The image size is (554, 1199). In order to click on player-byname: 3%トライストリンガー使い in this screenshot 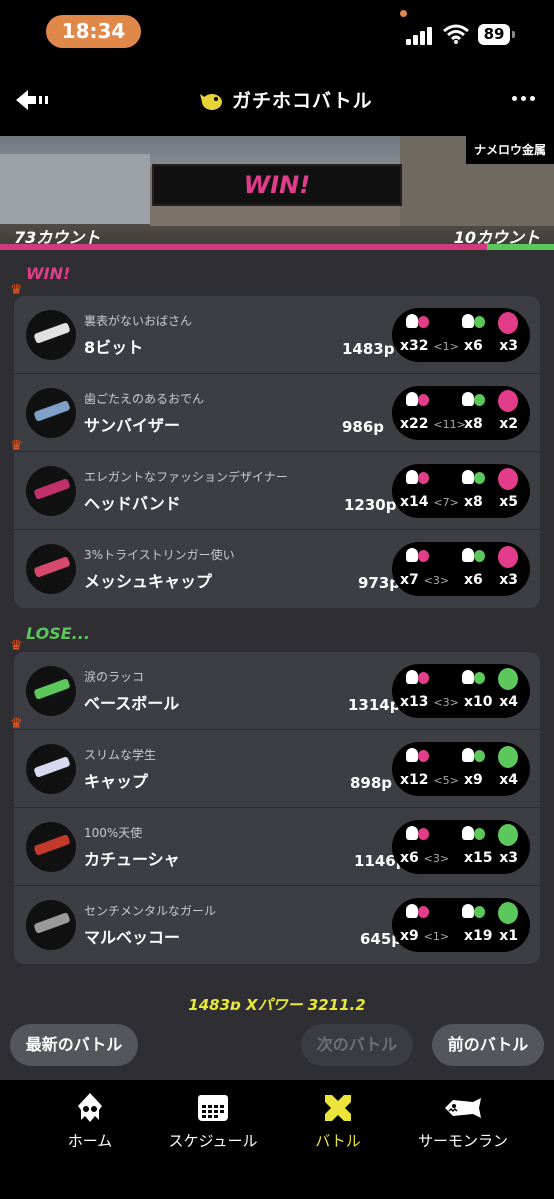, I will do `click(159, 555)`.